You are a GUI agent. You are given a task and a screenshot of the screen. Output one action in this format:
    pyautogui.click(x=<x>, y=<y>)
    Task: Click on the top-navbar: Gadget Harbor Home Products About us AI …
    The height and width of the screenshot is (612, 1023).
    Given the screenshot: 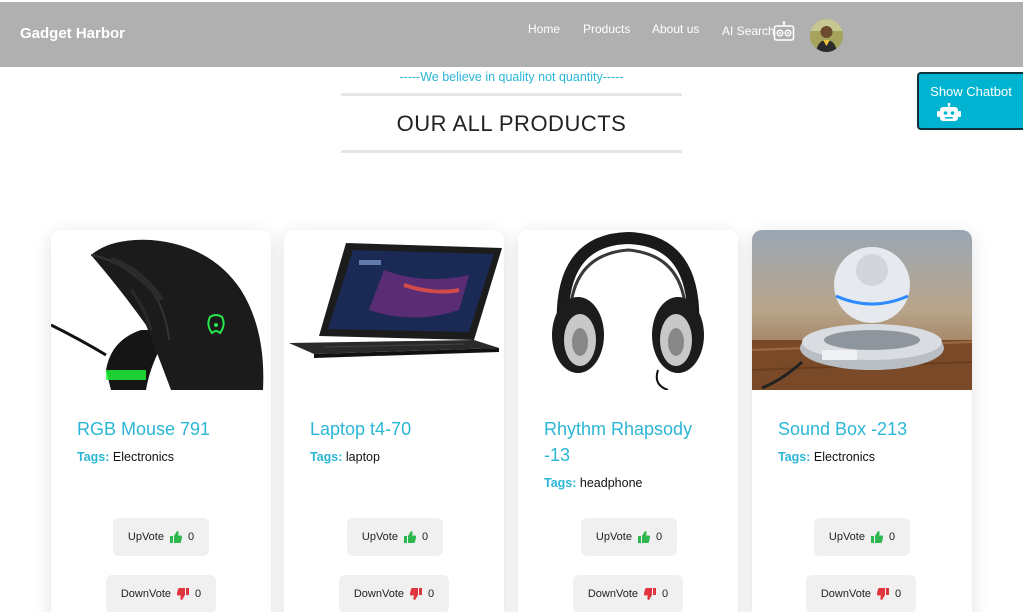 What is the action you would take?
    pyautogui.click(x=511, y=34)
    